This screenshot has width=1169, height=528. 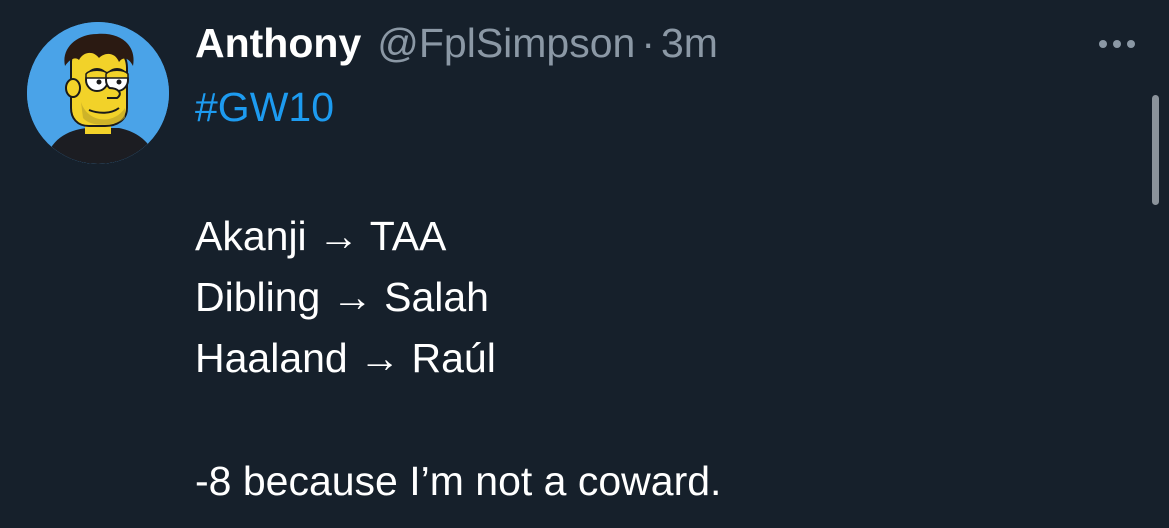 I want to click on display-name: Anthony, so click(x=278, y=43).